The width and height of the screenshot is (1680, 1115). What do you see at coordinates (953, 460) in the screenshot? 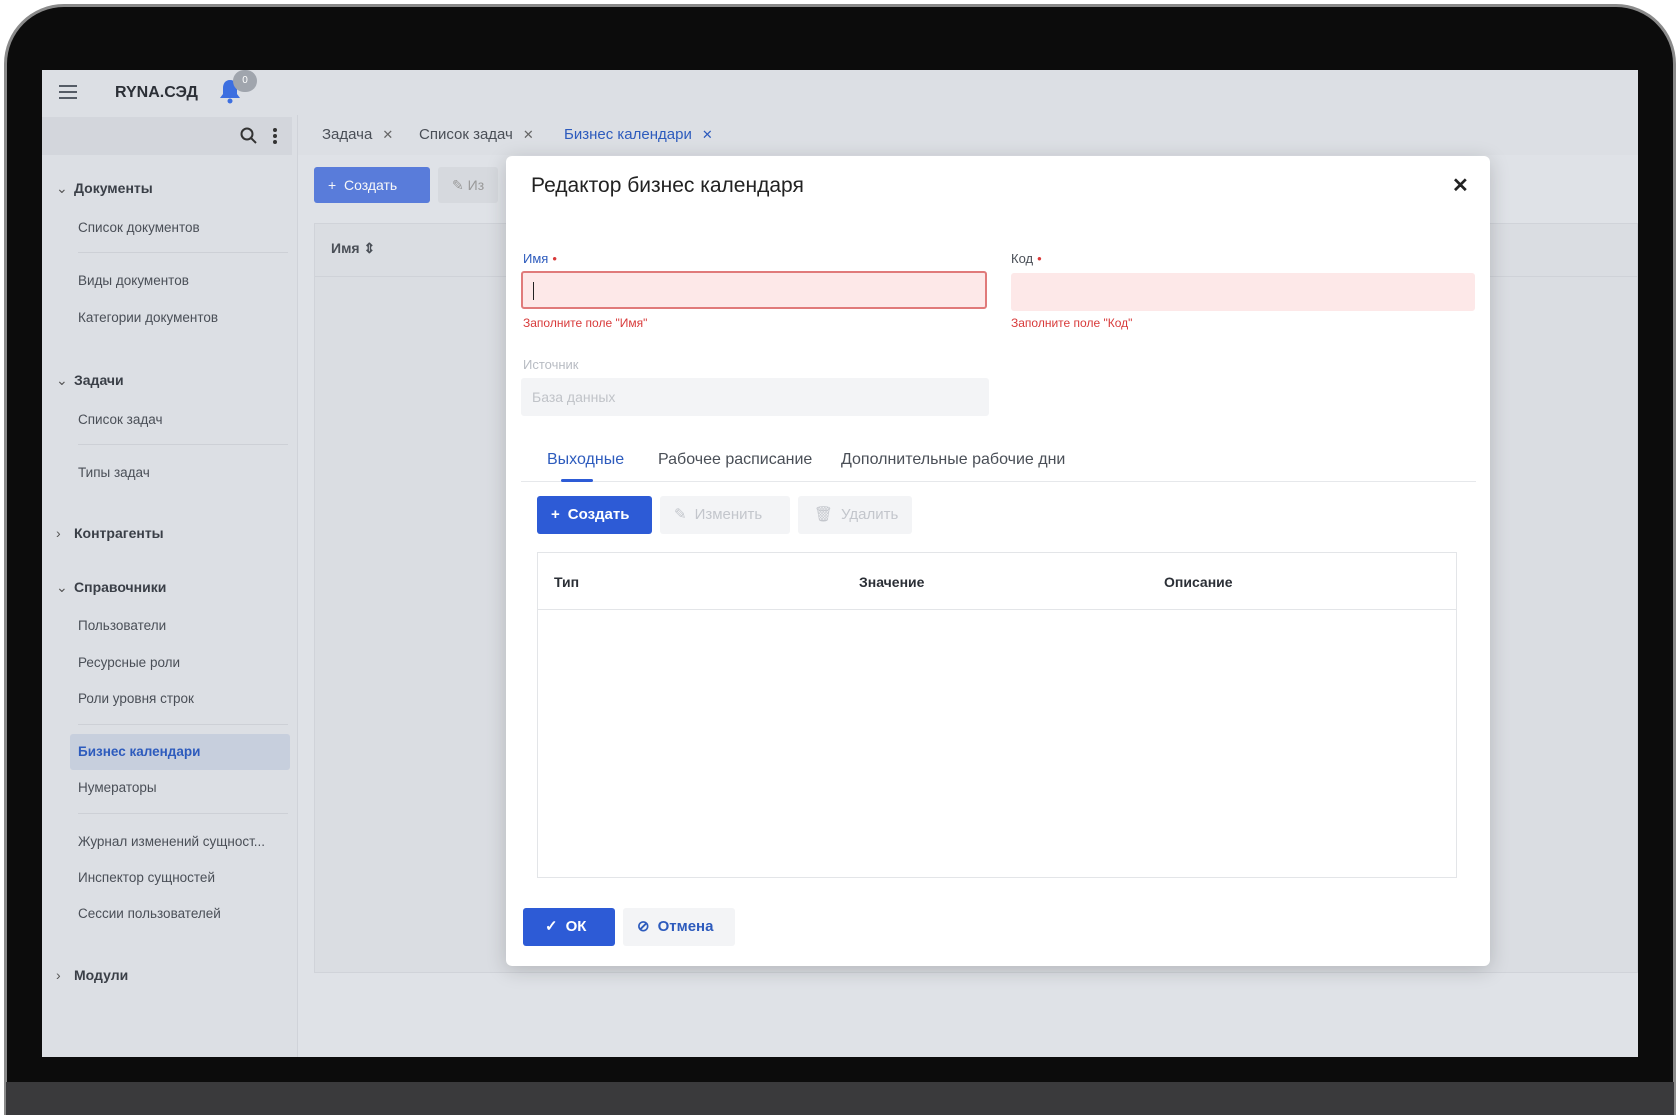
I see `tab-extra-workdays: Дополнительные рабочие дни` at bounding box center [953, 460].